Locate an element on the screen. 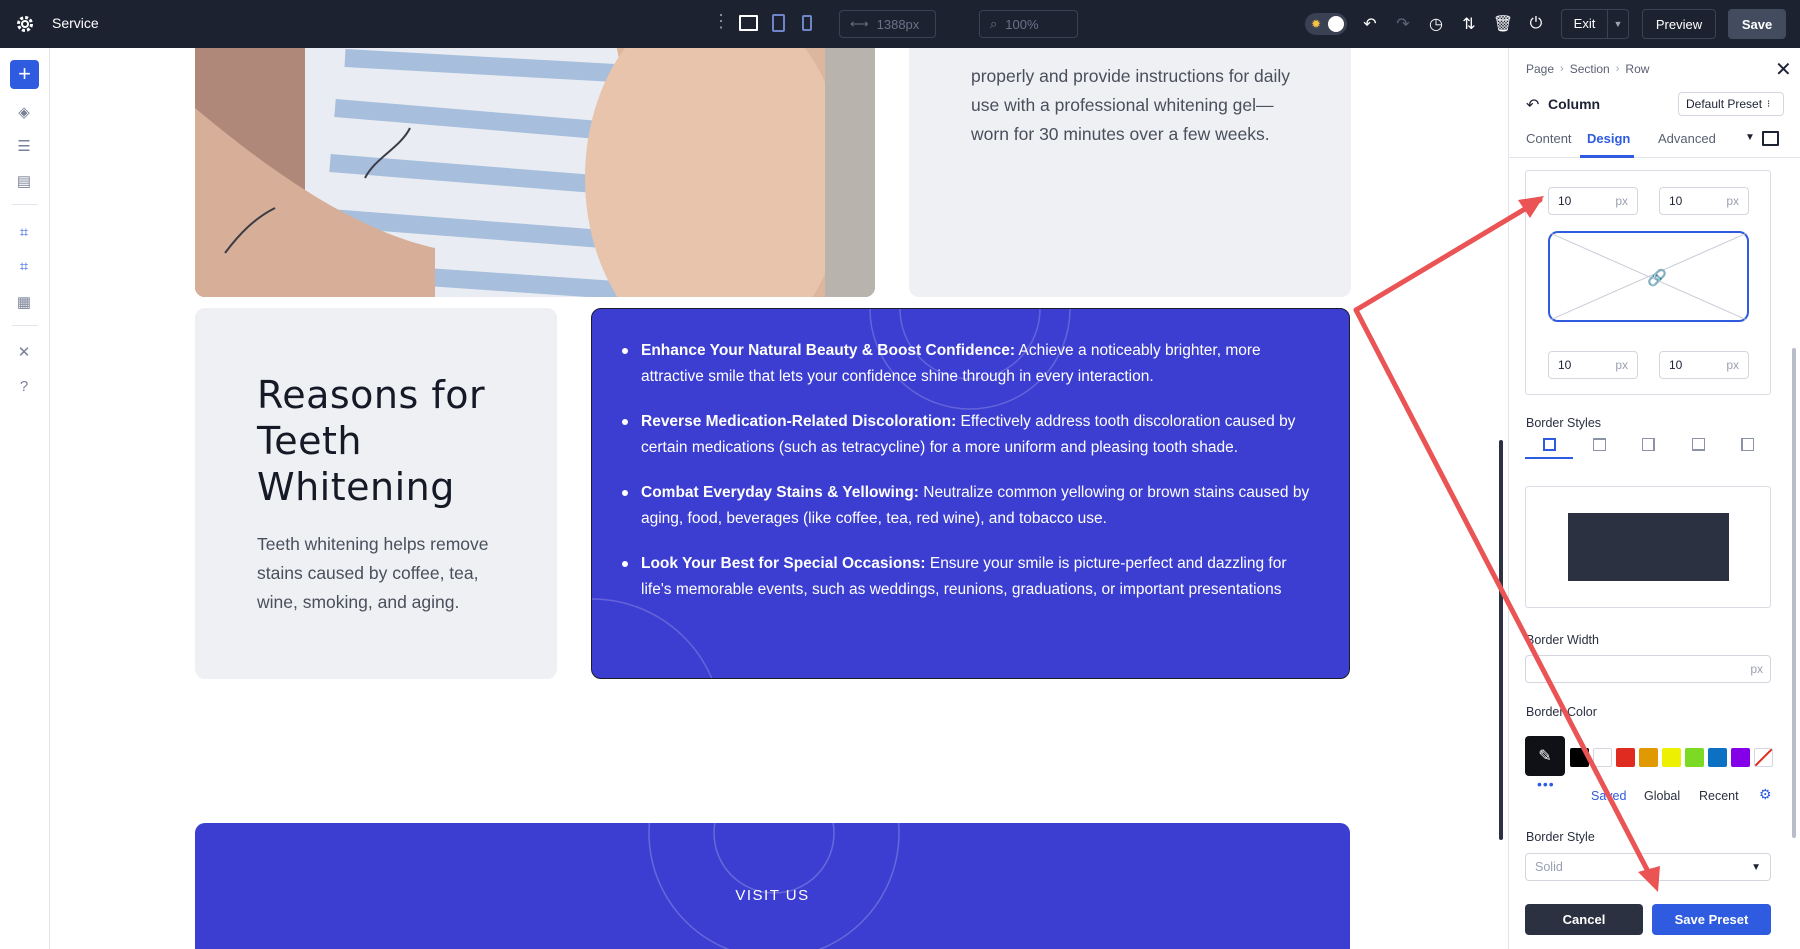 This screenshot has height=949, width=1800. page-settings-icon: ▦ is located at coordinates (24, 302).